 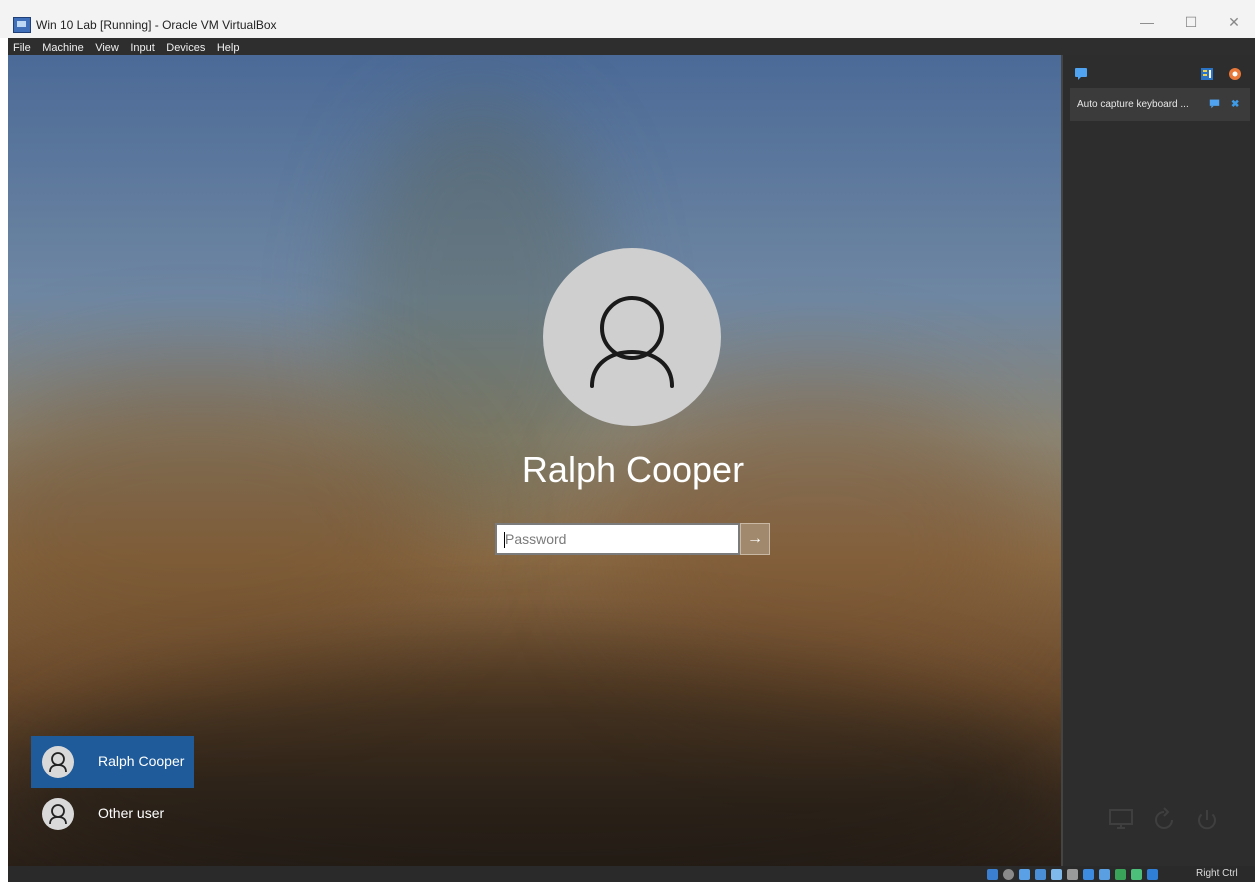 What do you see at coordinates (992, 874) in the screenshot?
I see `hard-disk-icon` at bounding box center [992, 874].